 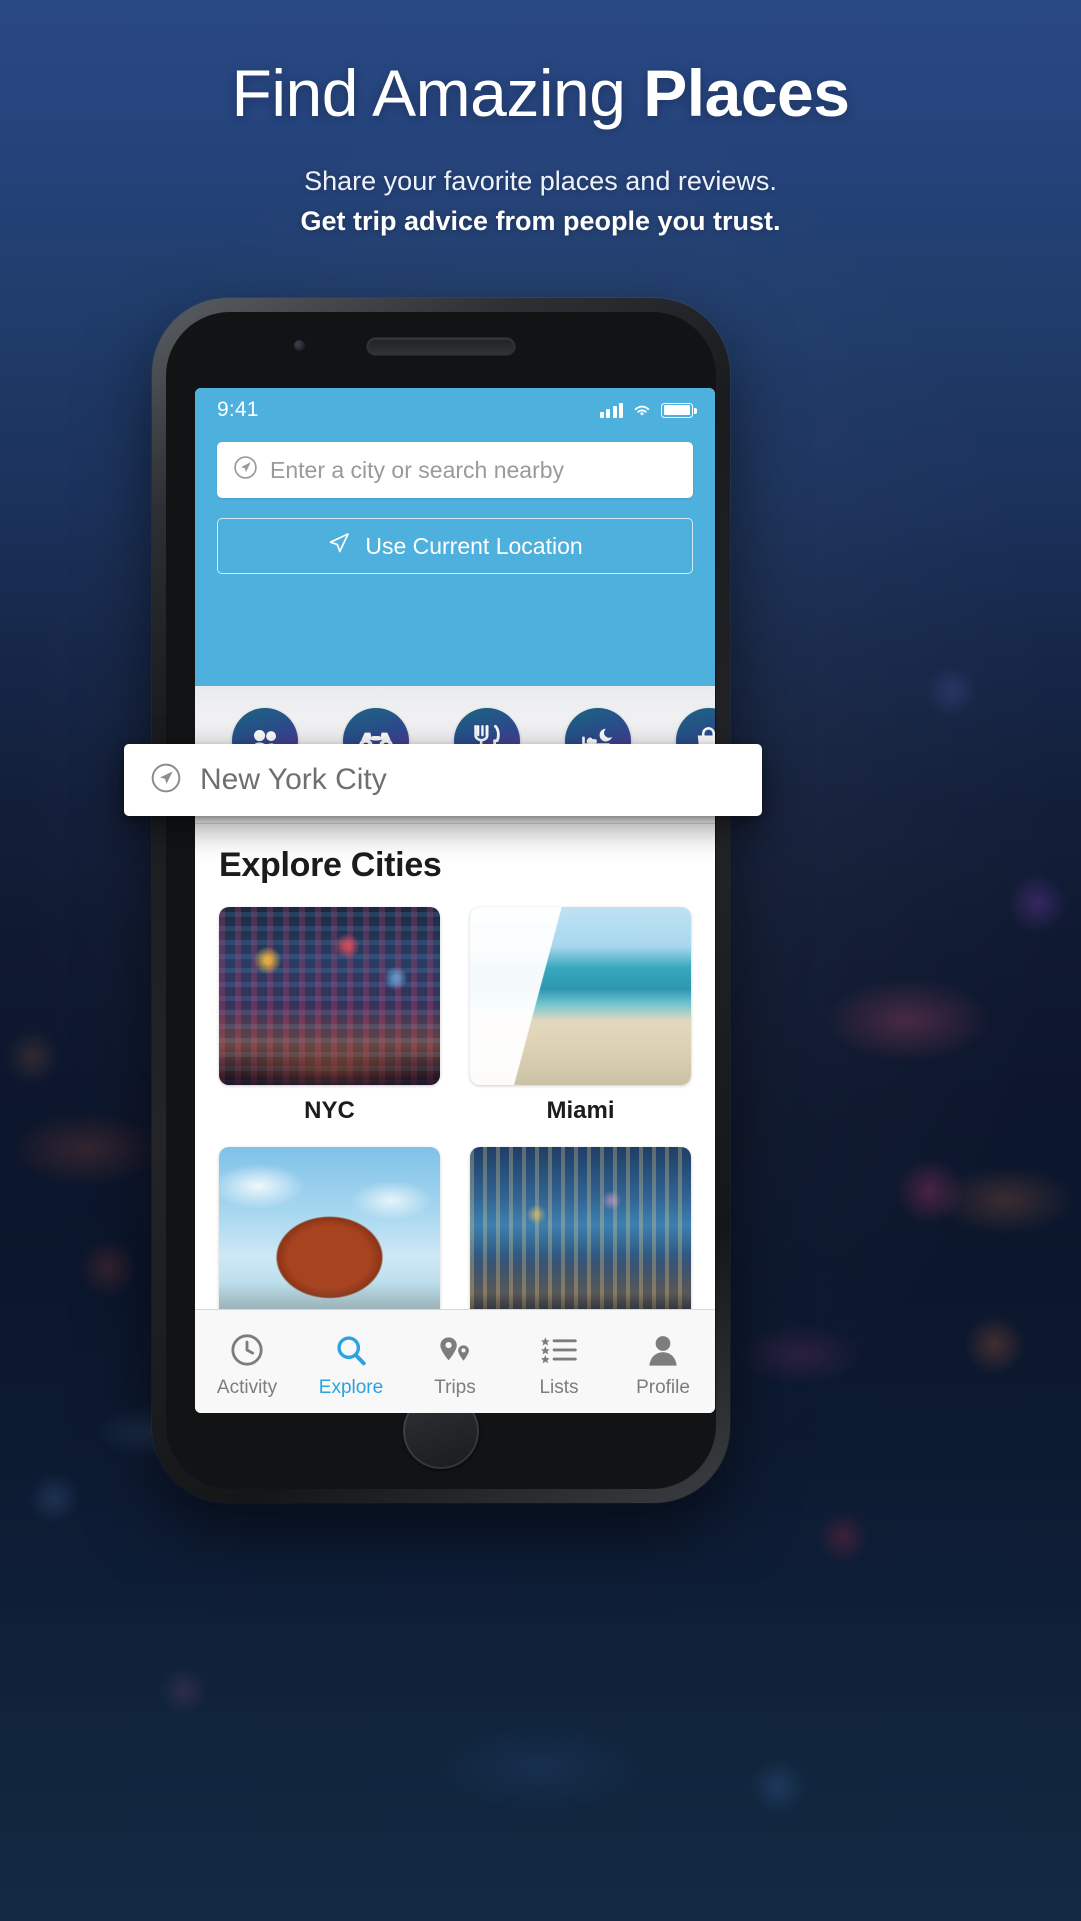 What do you see at coordinates (663, 1350) in the screenshot?
I see `person-icon` at bounding box center [663, 1350].